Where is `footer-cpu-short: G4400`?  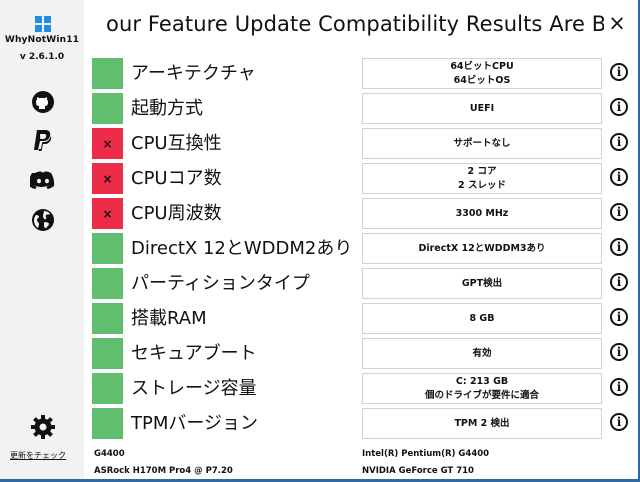
footer-cpu-short: G4400 is located at coordinates (109, 454).